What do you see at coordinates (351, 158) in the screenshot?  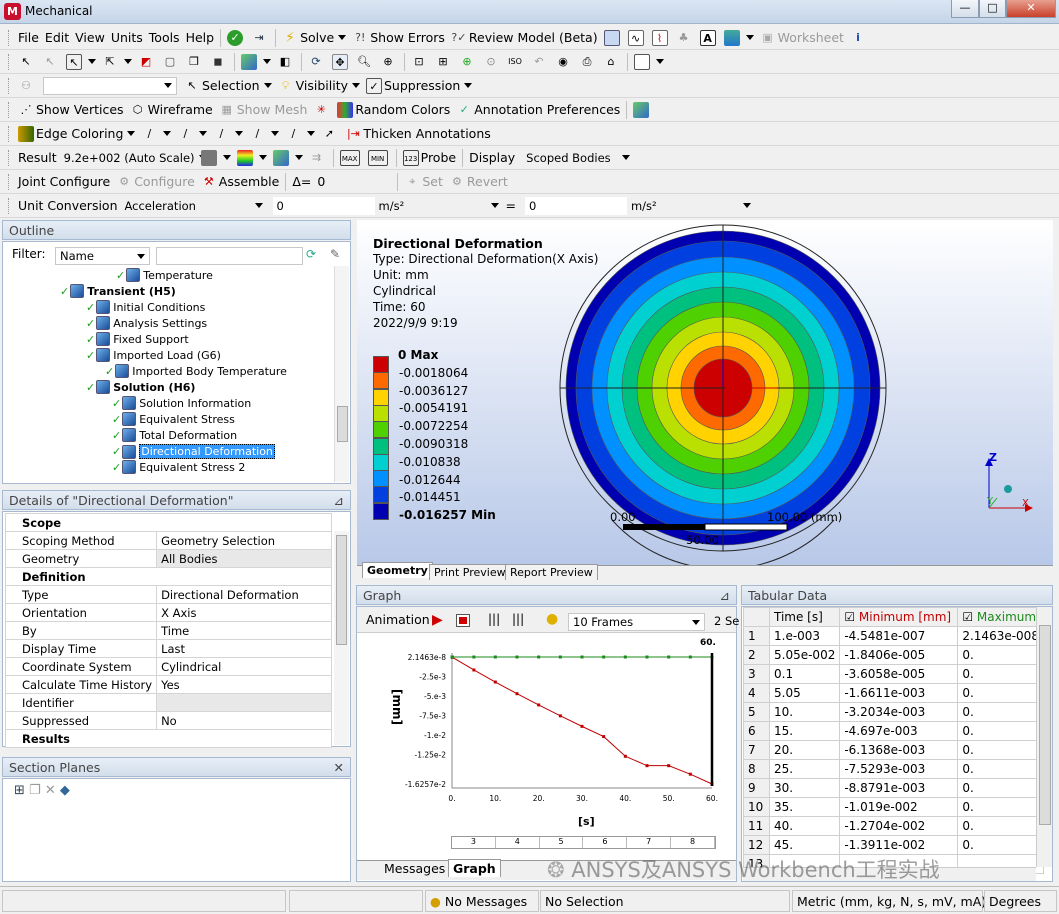 I see `max-button: MAX` at bounding box center [351, 158].